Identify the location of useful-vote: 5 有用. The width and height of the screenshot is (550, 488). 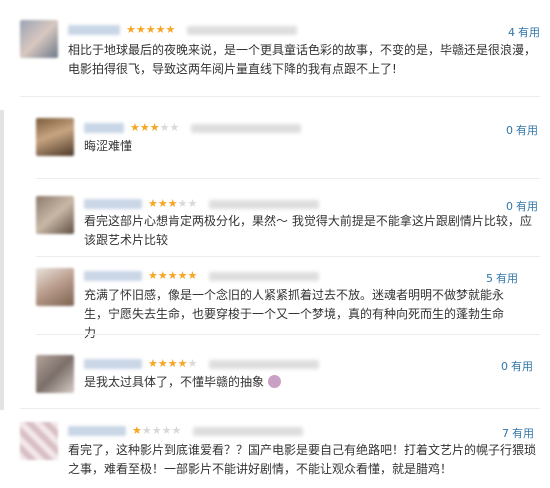
(502, 278).